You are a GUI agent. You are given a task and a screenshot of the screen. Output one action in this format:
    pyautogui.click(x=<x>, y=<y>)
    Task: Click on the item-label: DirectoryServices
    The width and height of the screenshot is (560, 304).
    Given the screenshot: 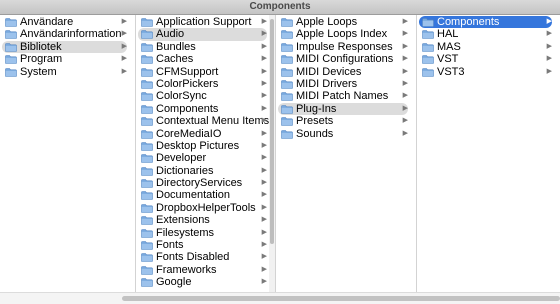 What is the action you would take?
    pyautogui.click(x=199, y=183)
    